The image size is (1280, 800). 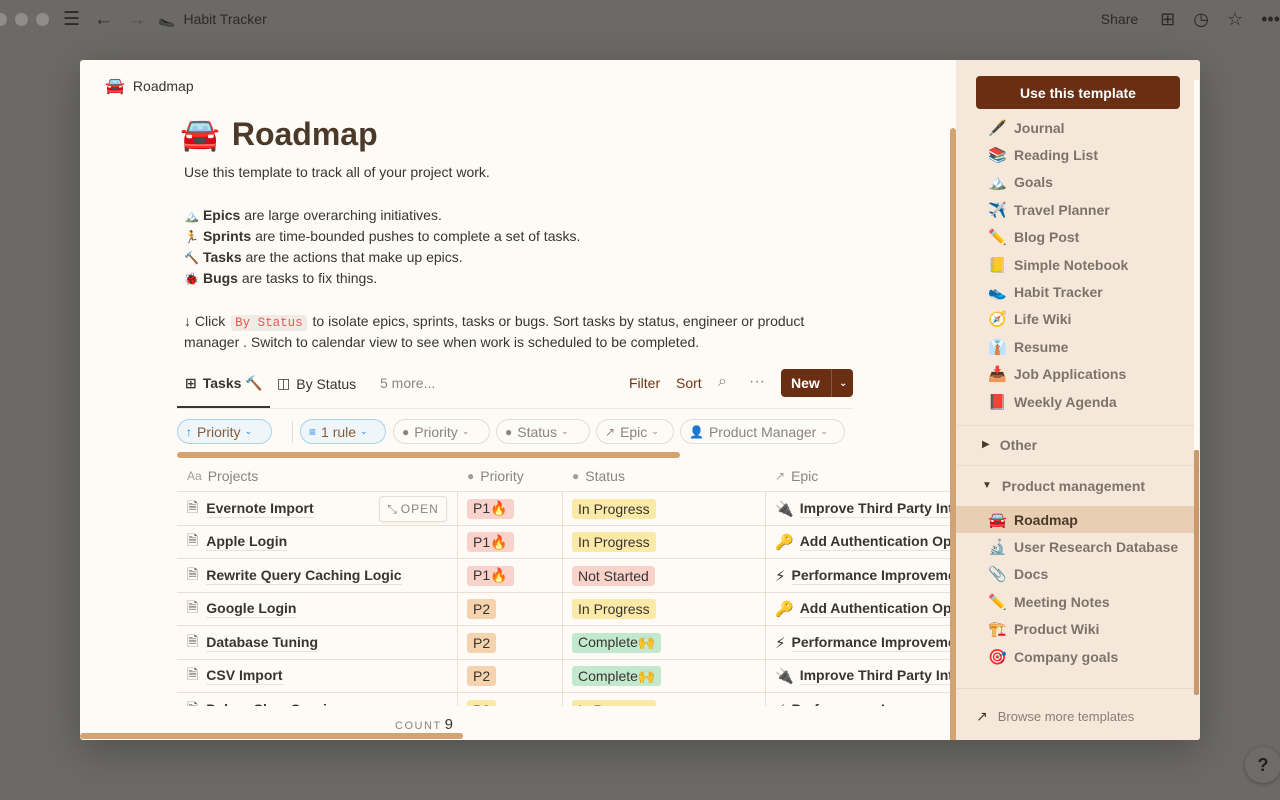 What do you see at coordinates (322, 700) in the screenshot?
I see `project-cell: 🗎 Debug Slow Queries` at bounding box center [322, 700].